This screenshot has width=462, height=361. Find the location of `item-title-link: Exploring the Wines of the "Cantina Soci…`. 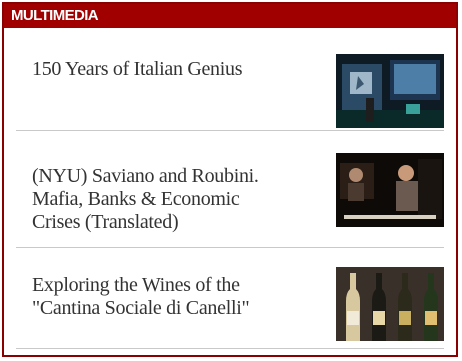

item-title-link: Exploring the Wines of the "Cantina Soci… is located at coordinates (156, 297).